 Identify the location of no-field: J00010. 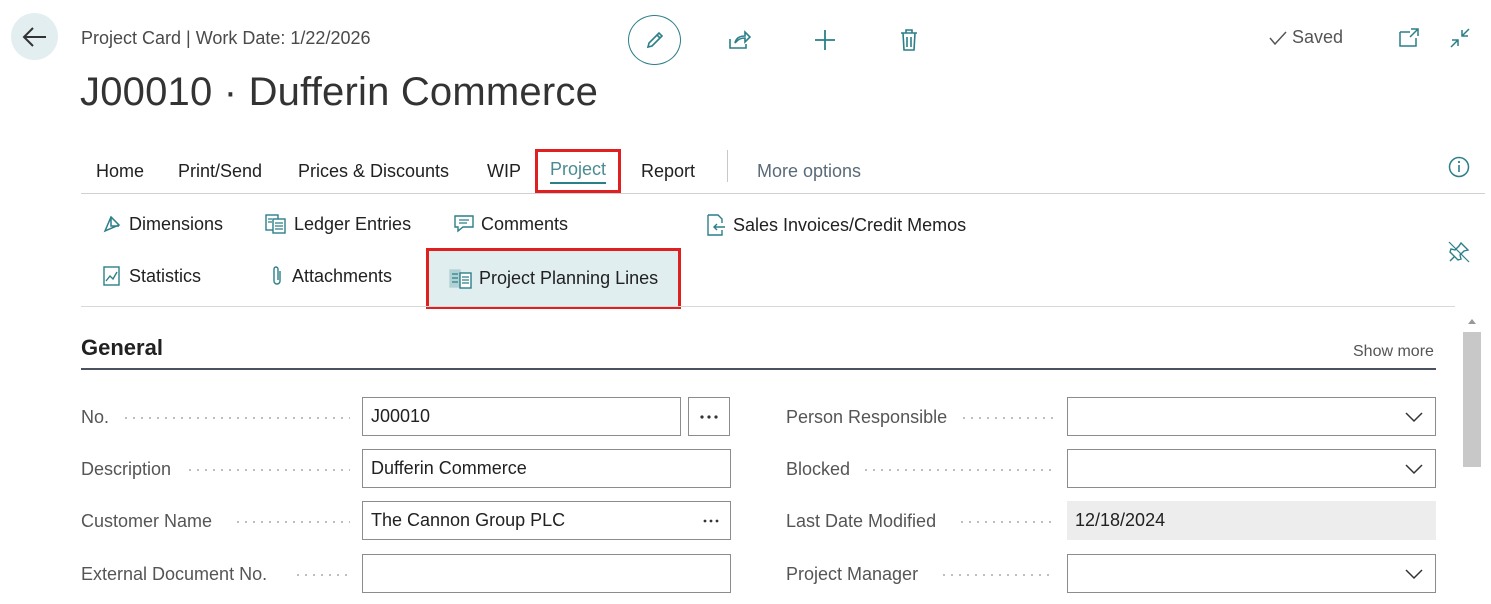
(521, 416).